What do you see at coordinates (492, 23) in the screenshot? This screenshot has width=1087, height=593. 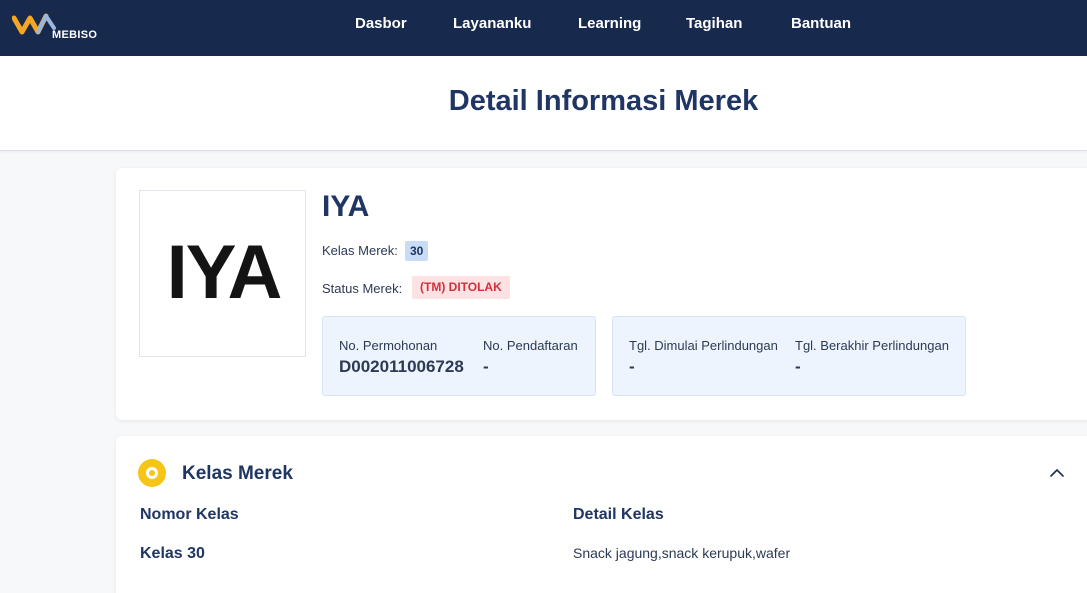 I see `nav-item-layananku: Layananku` at bounding box center [492, 23].